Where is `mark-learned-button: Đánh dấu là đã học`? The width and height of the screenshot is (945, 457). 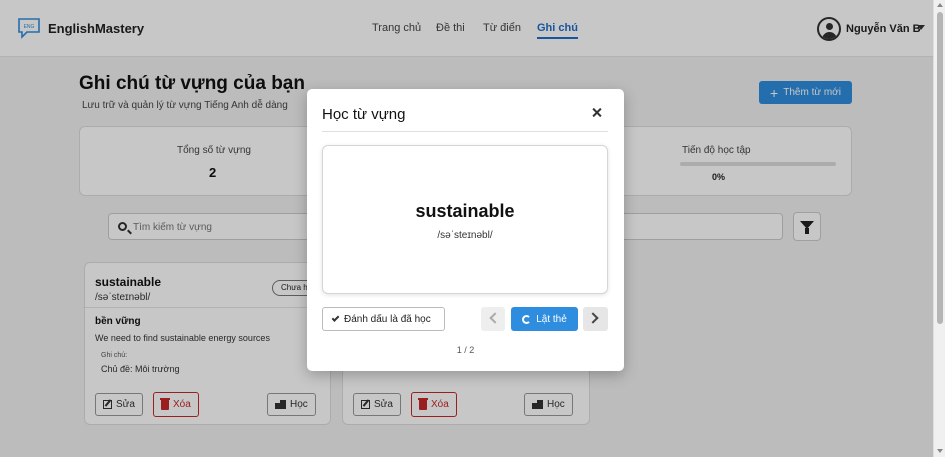 mark-learned-button: Đánh dấu là đã học is located at coordinates (383, 319).